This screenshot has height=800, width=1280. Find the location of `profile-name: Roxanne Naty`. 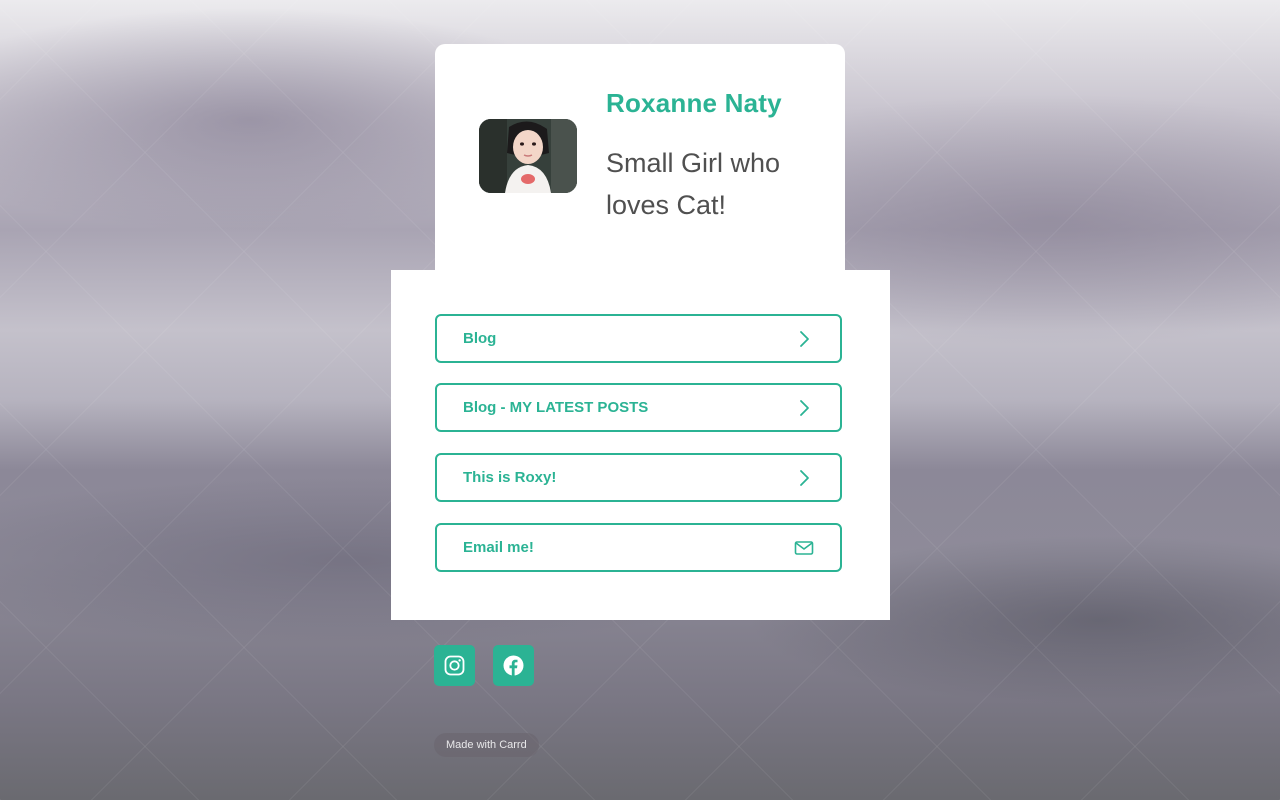

profile-name: Roxanne Naty is located at coordinates (694, 103).